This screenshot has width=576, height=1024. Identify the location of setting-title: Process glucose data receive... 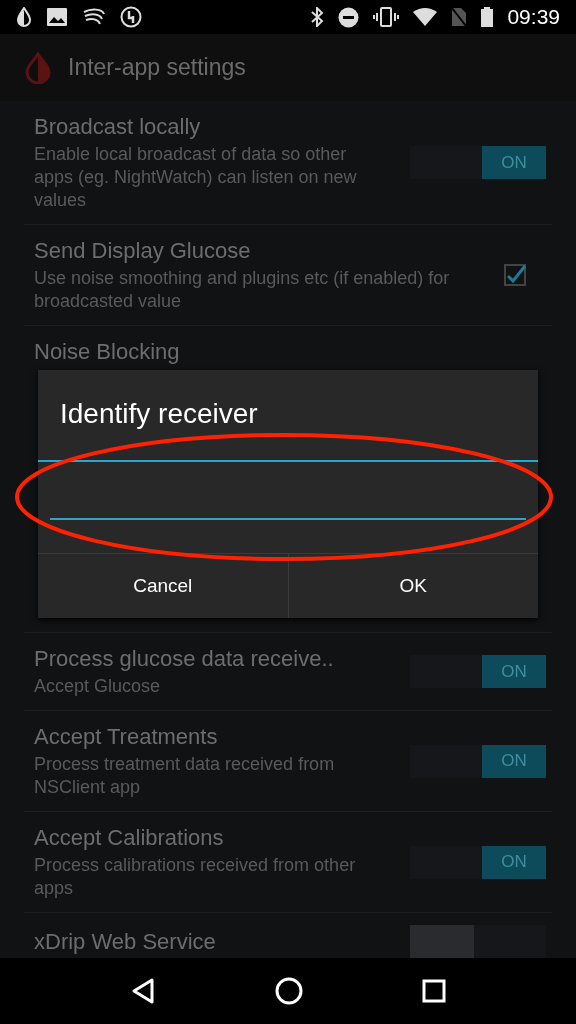
(184, 659).